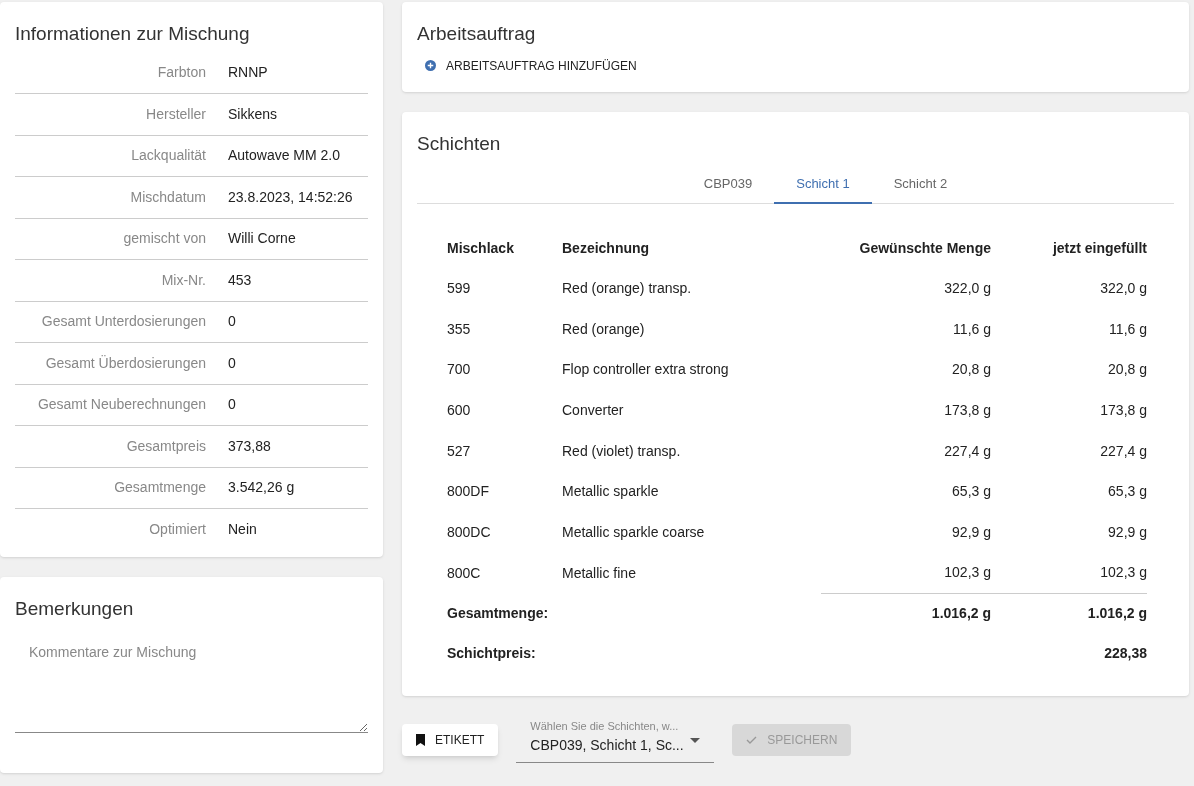 This screenshot has height=786, width=1194. I want to click on table-cell: 227,4 g, so click(1069, 451).